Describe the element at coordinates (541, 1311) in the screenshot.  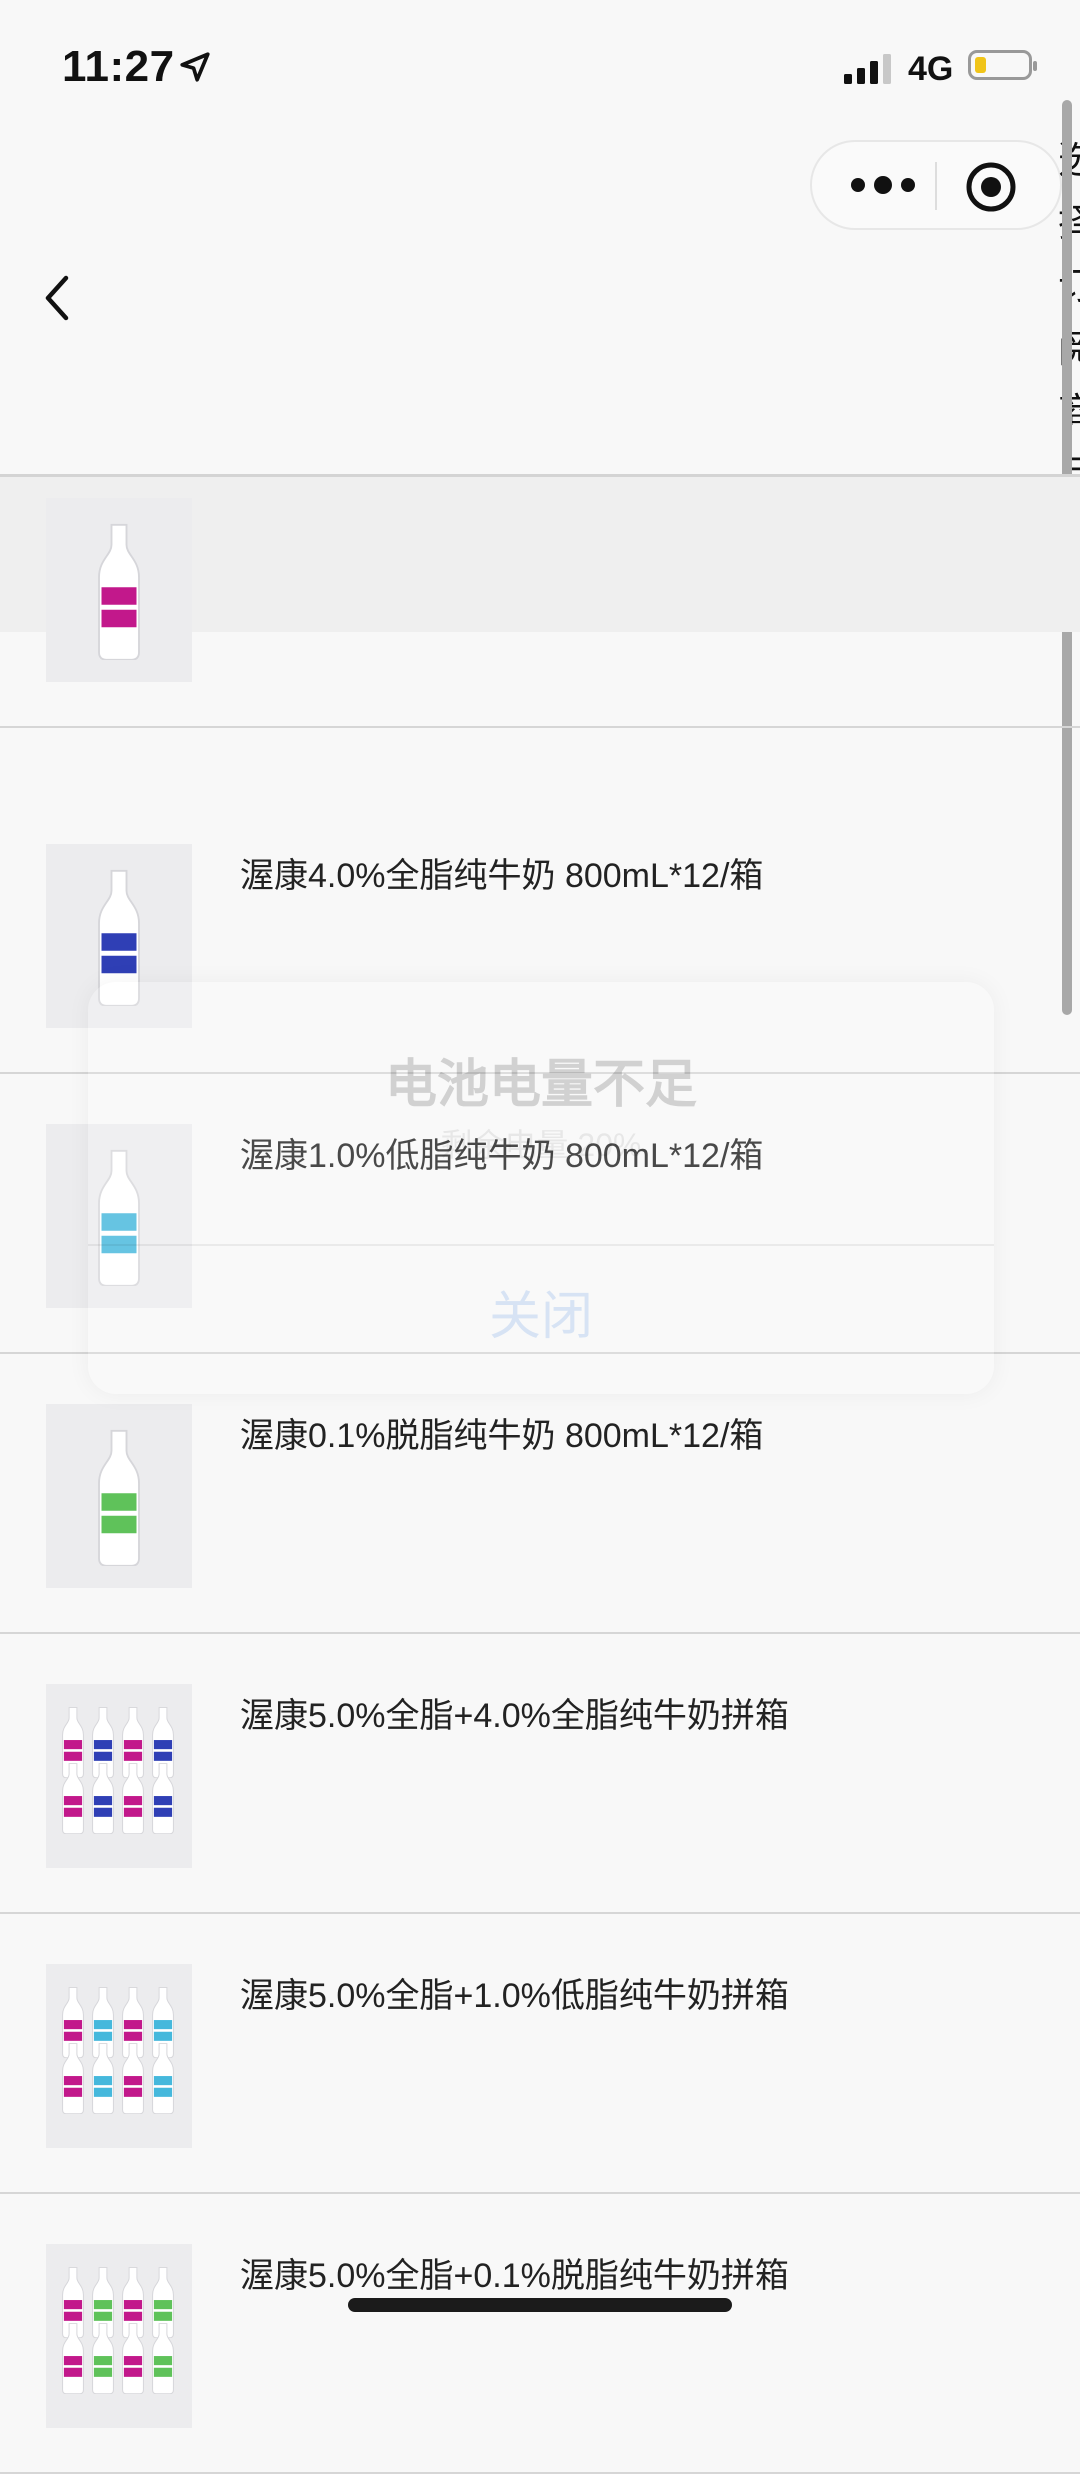
I see `dialog-close-button: 关闭` at that location.